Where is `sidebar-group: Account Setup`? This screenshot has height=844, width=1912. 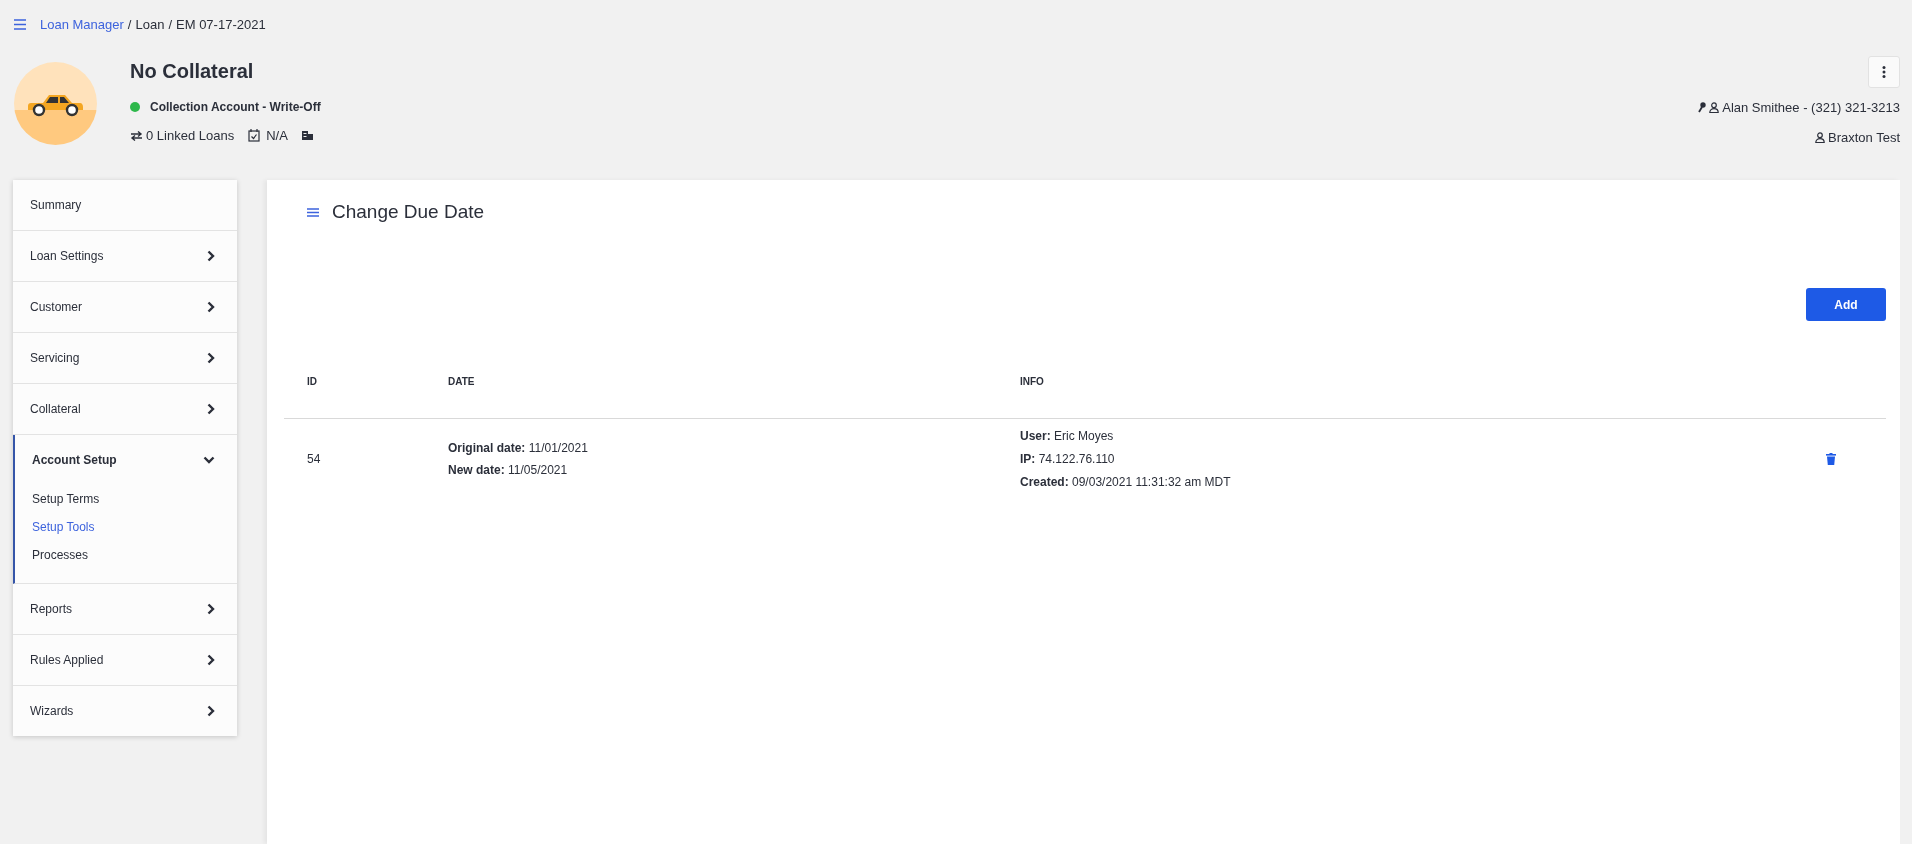
sidebar-group: Account Setup is located at coordinates (126, 460).